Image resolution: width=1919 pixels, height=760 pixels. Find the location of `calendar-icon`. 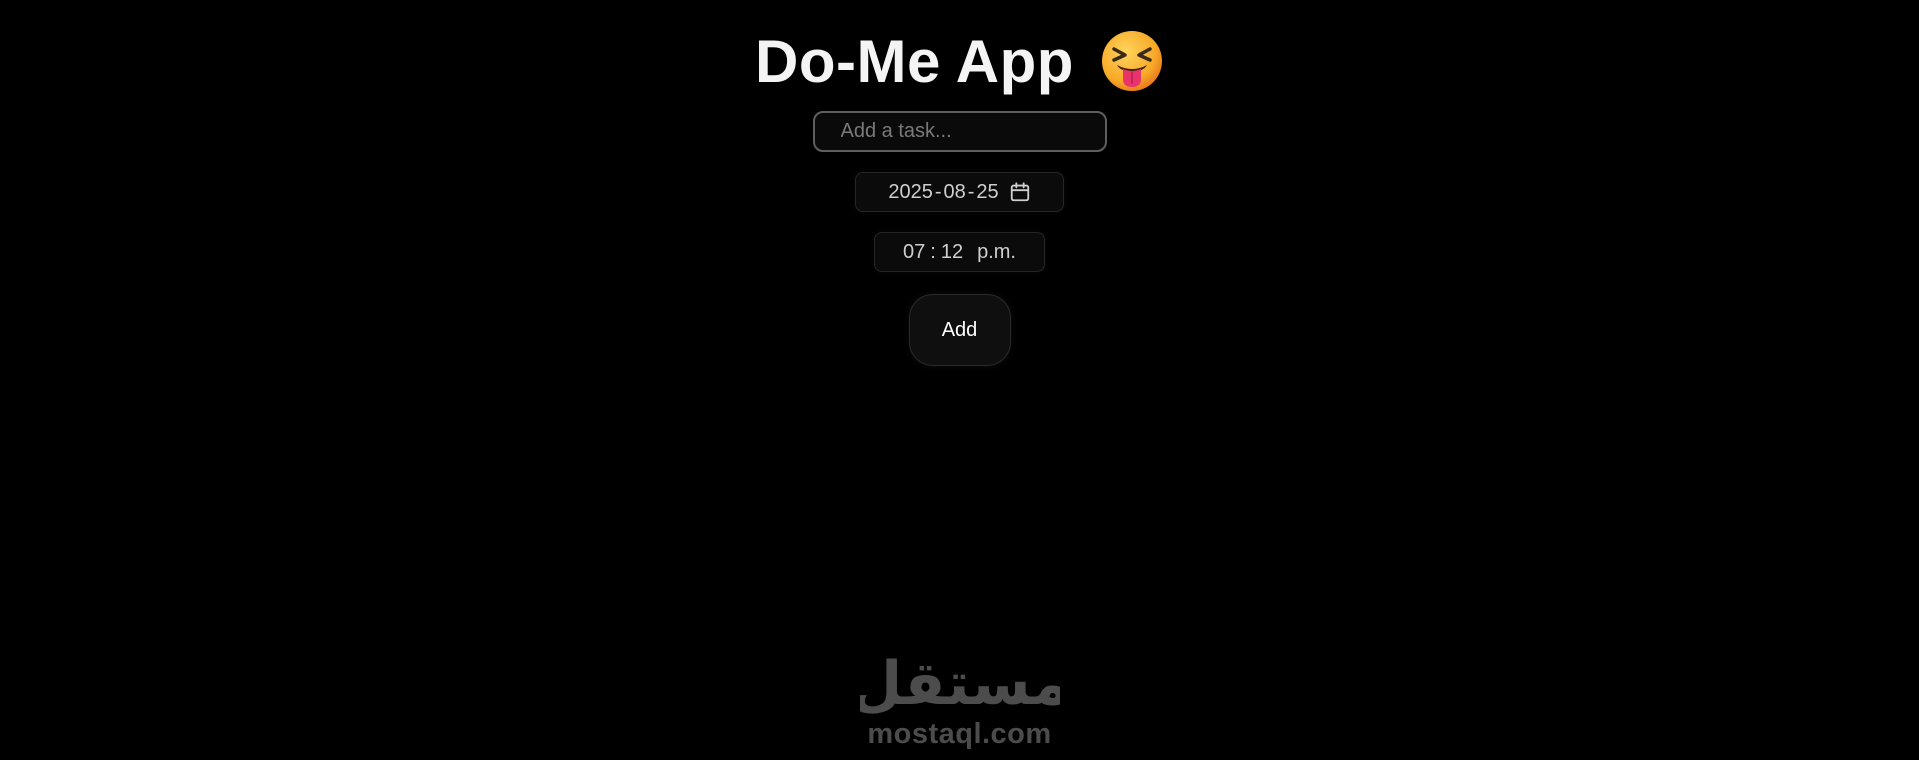

calendar-icon is located at coordinates (1020, 192).